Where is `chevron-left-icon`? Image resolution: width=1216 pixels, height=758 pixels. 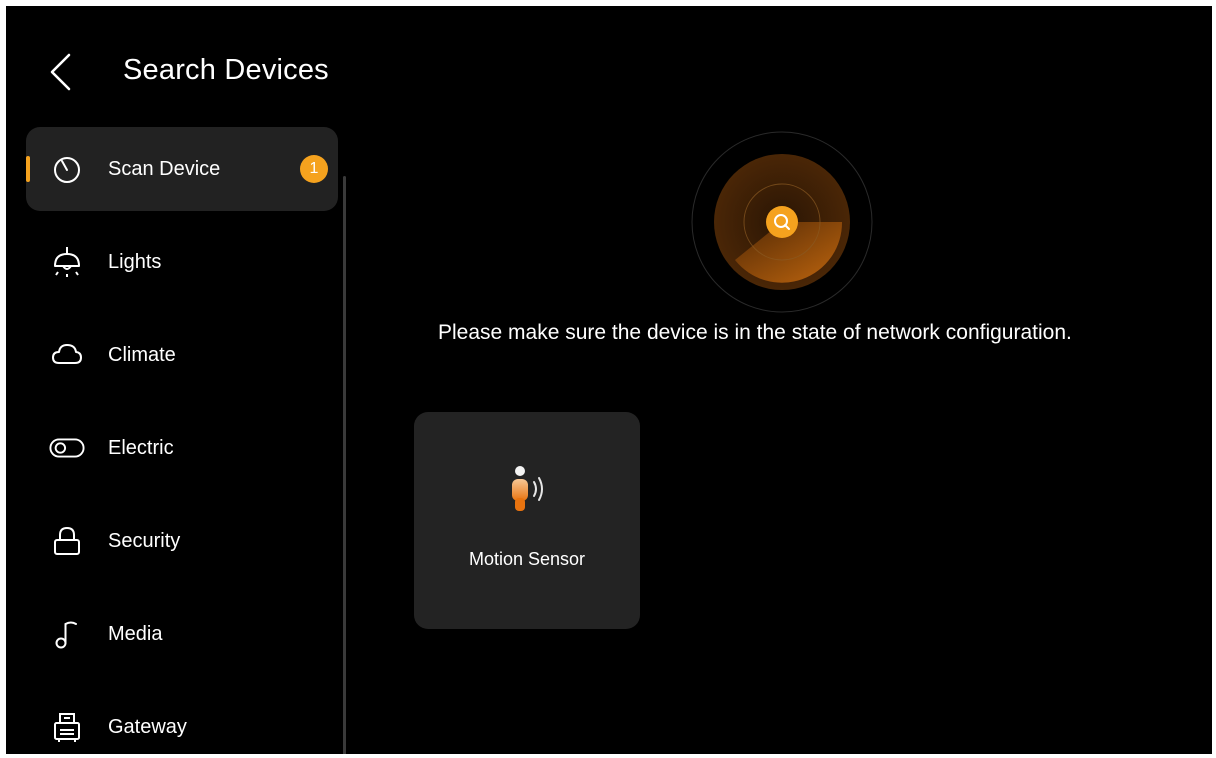
chevron-left-icon is located at coordinates (60, 74).